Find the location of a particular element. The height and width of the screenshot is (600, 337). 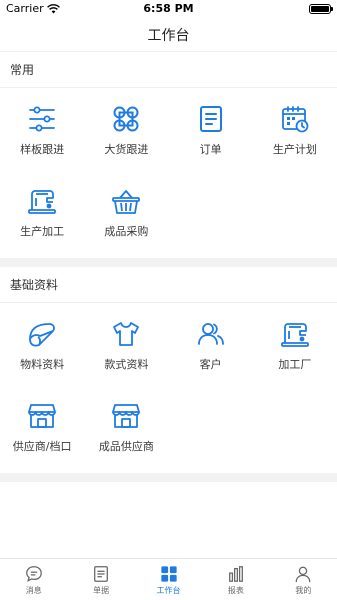

section-header-common: 常用 is located at coordinates (168, 70).